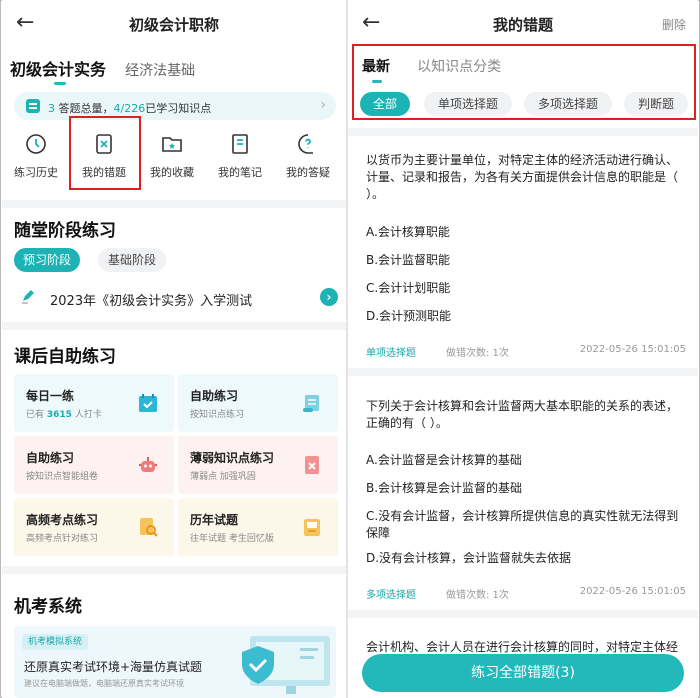  Describe the element at coordinates (28, 297) in the screenshot. I see `pen-icon` at that location.